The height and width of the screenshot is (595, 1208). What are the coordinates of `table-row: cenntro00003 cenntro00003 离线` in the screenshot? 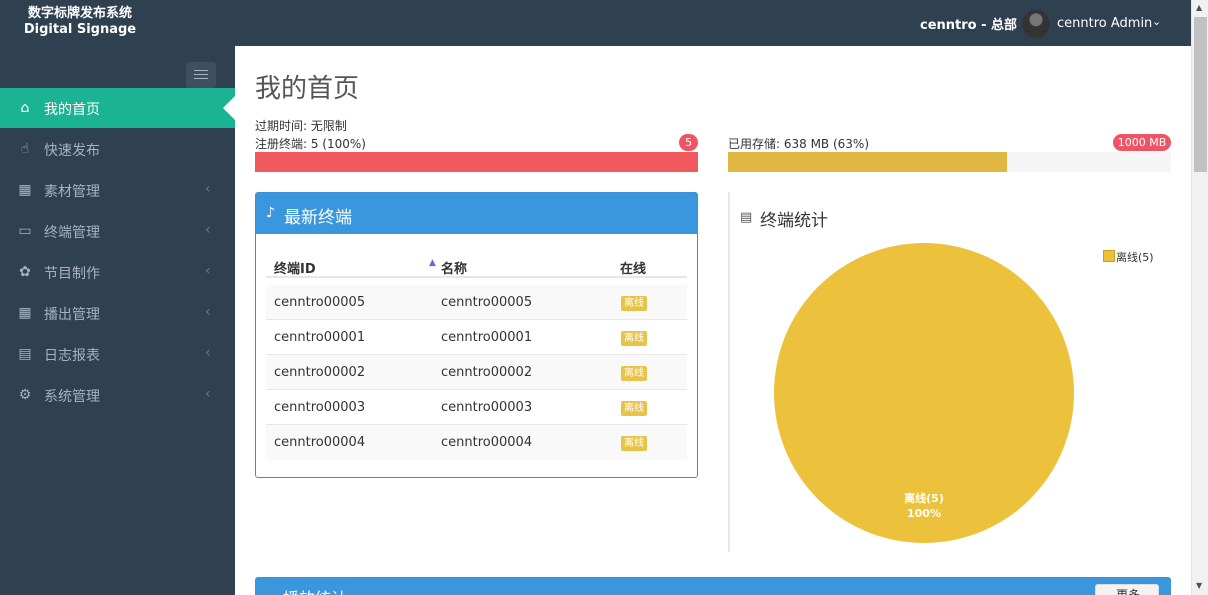 It's located at (476, 407).